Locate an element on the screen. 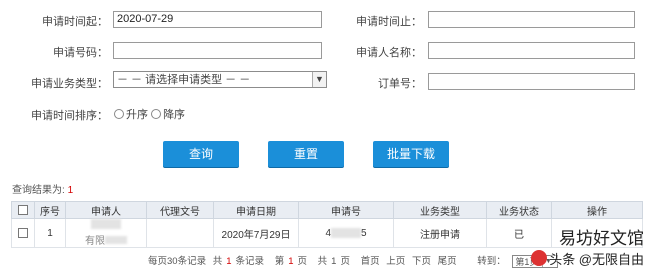 This screenshot has width=652, height=273. pages-post: 页 is located at coordinates (345, 261).